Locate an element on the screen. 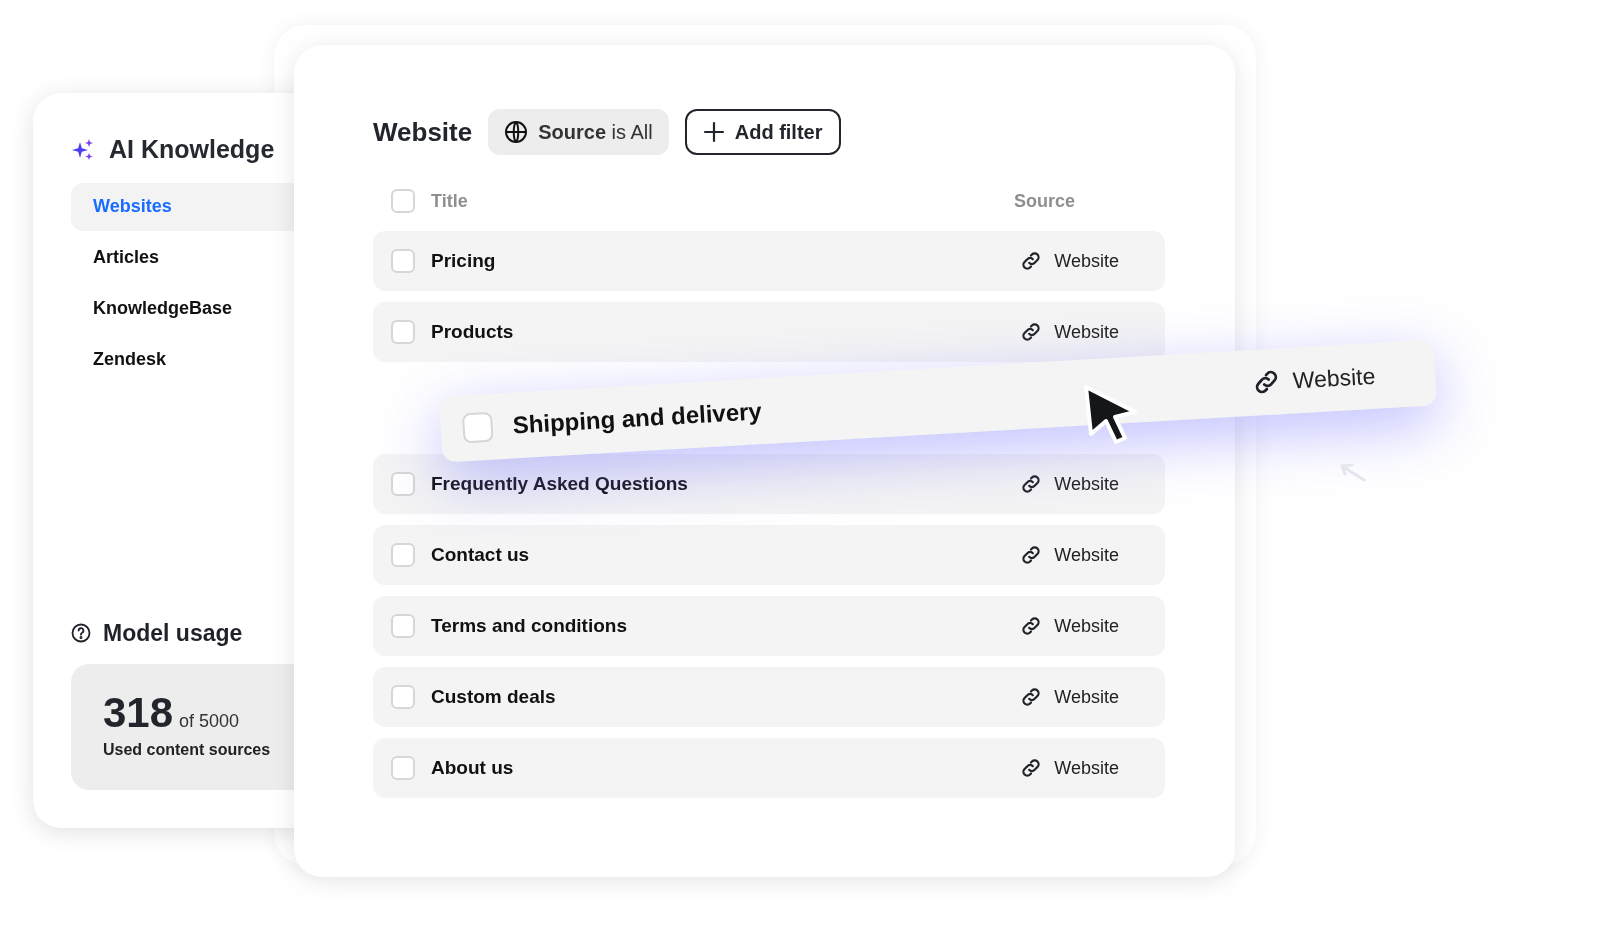  table-title: Website is located at coordinates (423, 132).